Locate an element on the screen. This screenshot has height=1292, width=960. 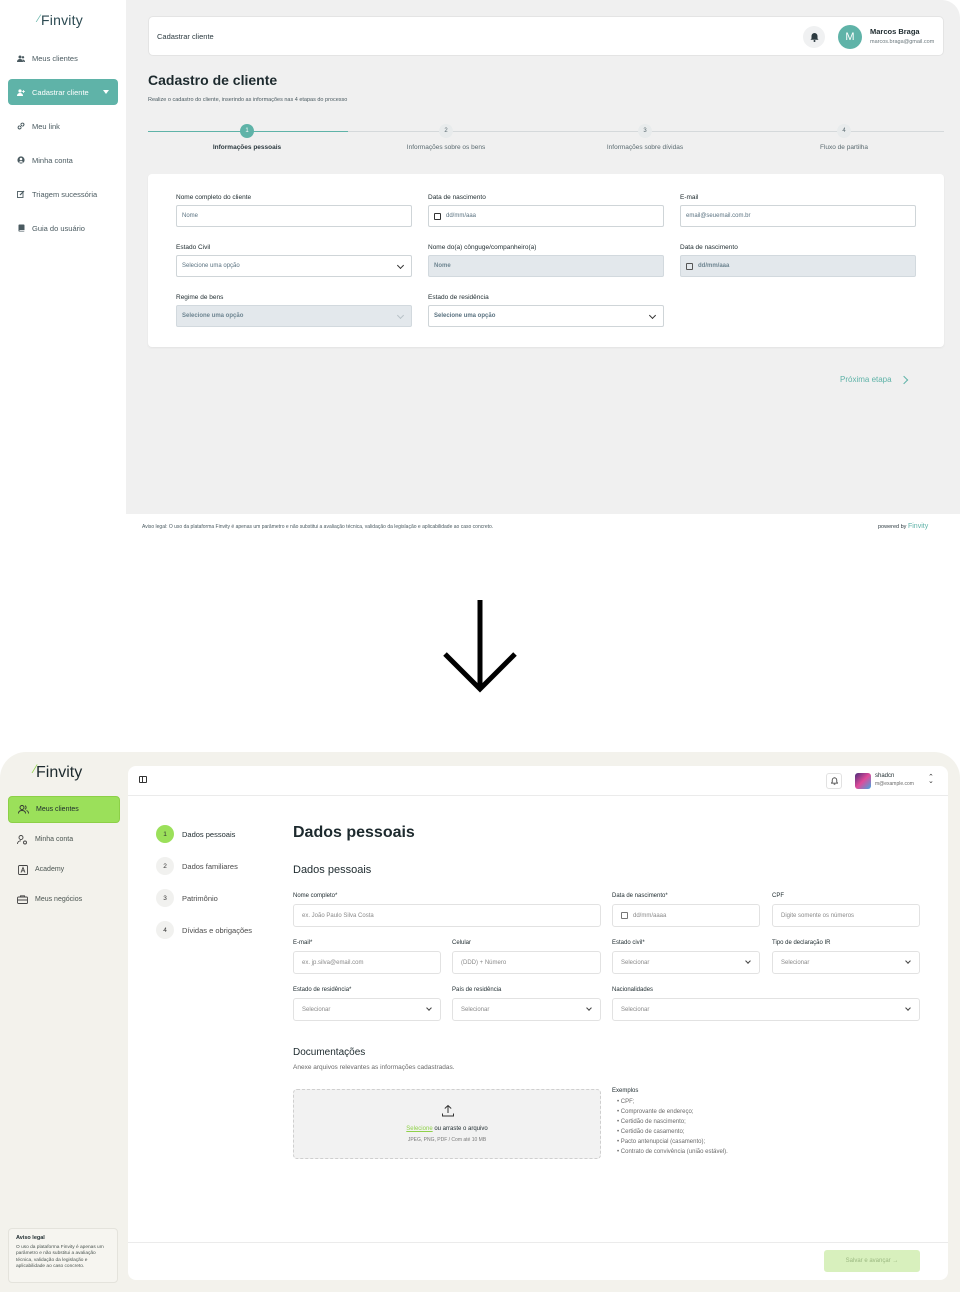
step-dados-familiares: 2 Dados familiares is located at coordinates (197, 866).